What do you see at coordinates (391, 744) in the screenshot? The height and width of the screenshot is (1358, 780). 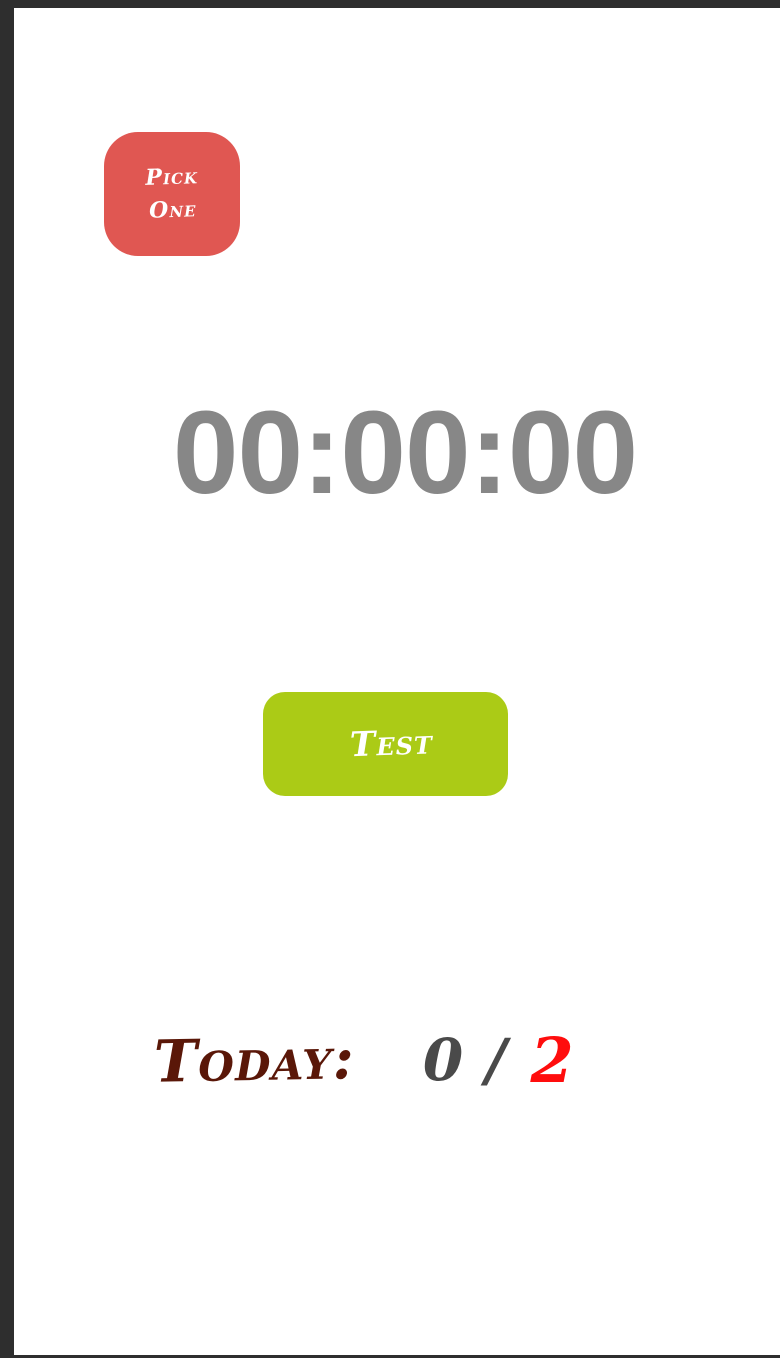 I see `test-button-label: Test` at bounding box center [391, 744].